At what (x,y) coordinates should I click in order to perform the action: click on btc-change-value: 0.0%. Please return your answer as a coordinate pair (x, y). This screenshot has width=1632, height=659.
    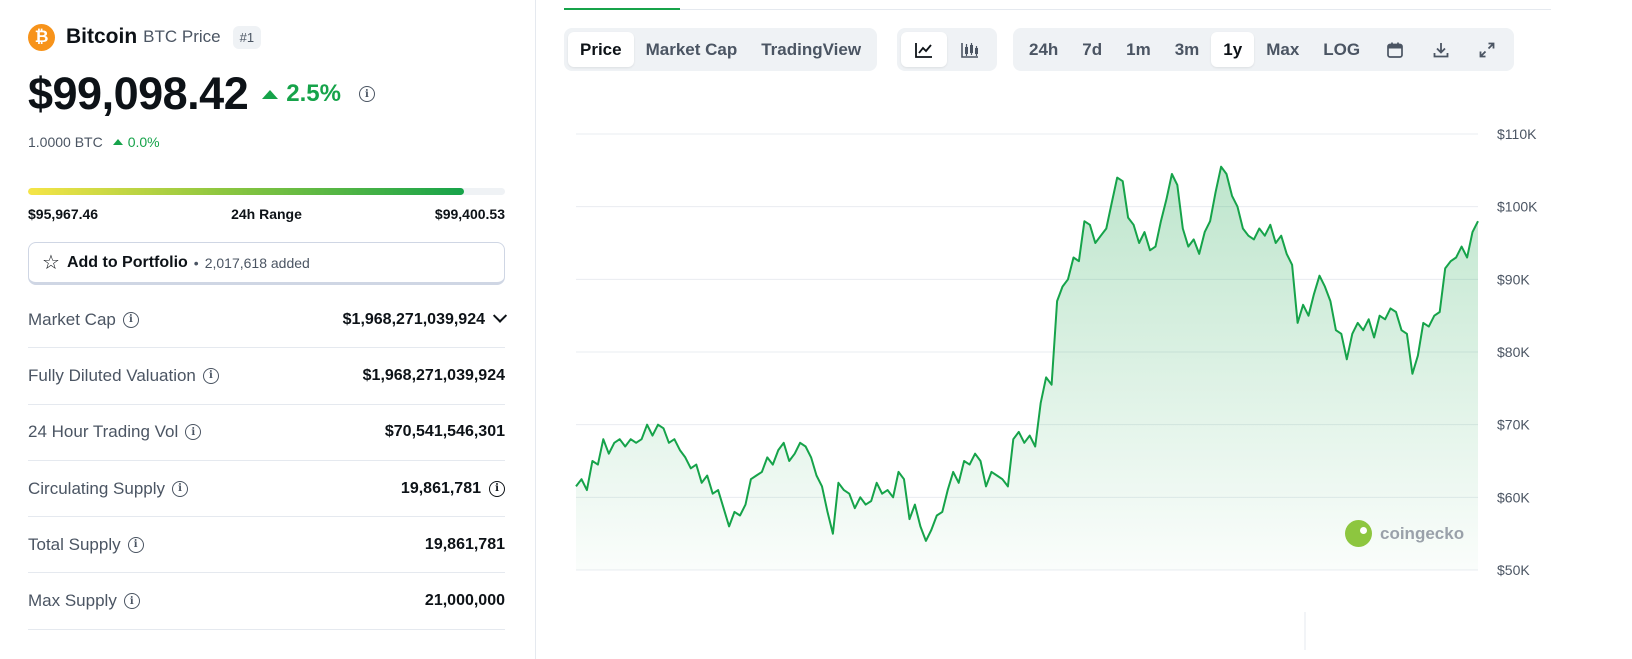
    Looking at the image, I should click on (143, 142).